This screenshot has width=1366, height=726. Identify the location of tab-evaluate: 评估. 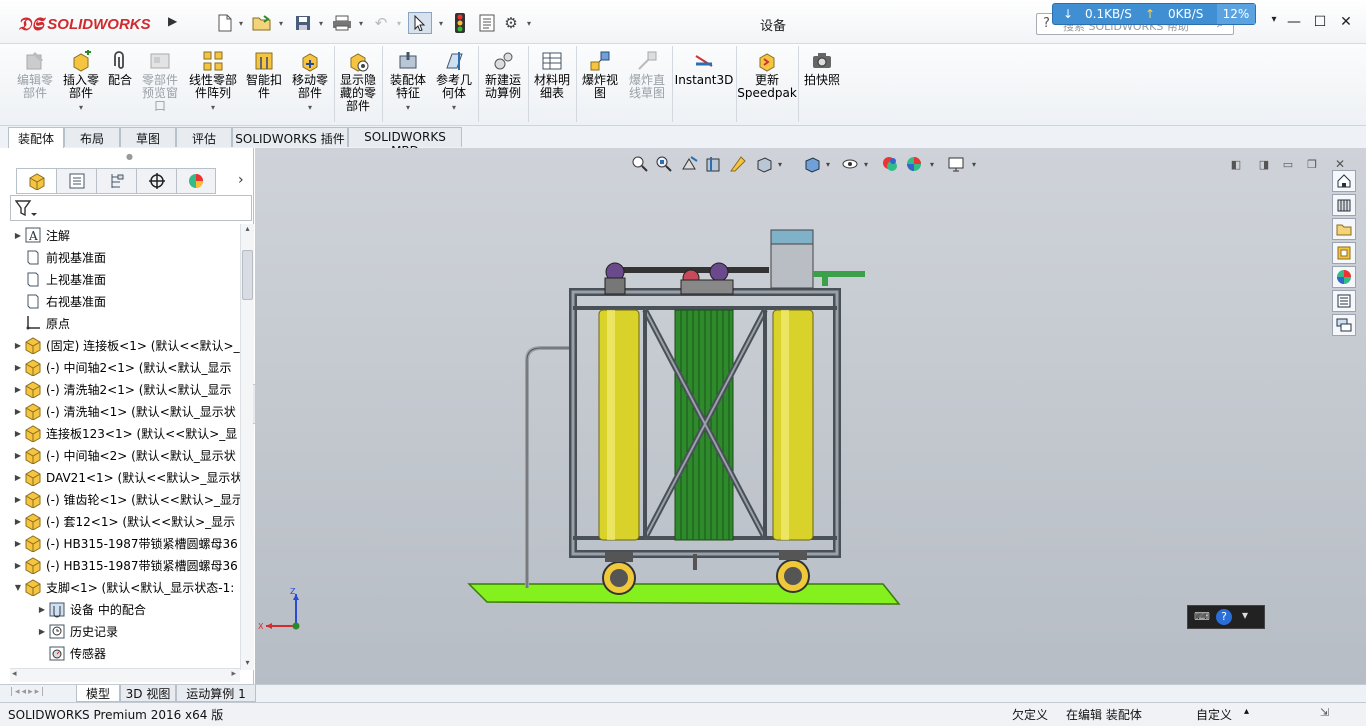
(204, 137).